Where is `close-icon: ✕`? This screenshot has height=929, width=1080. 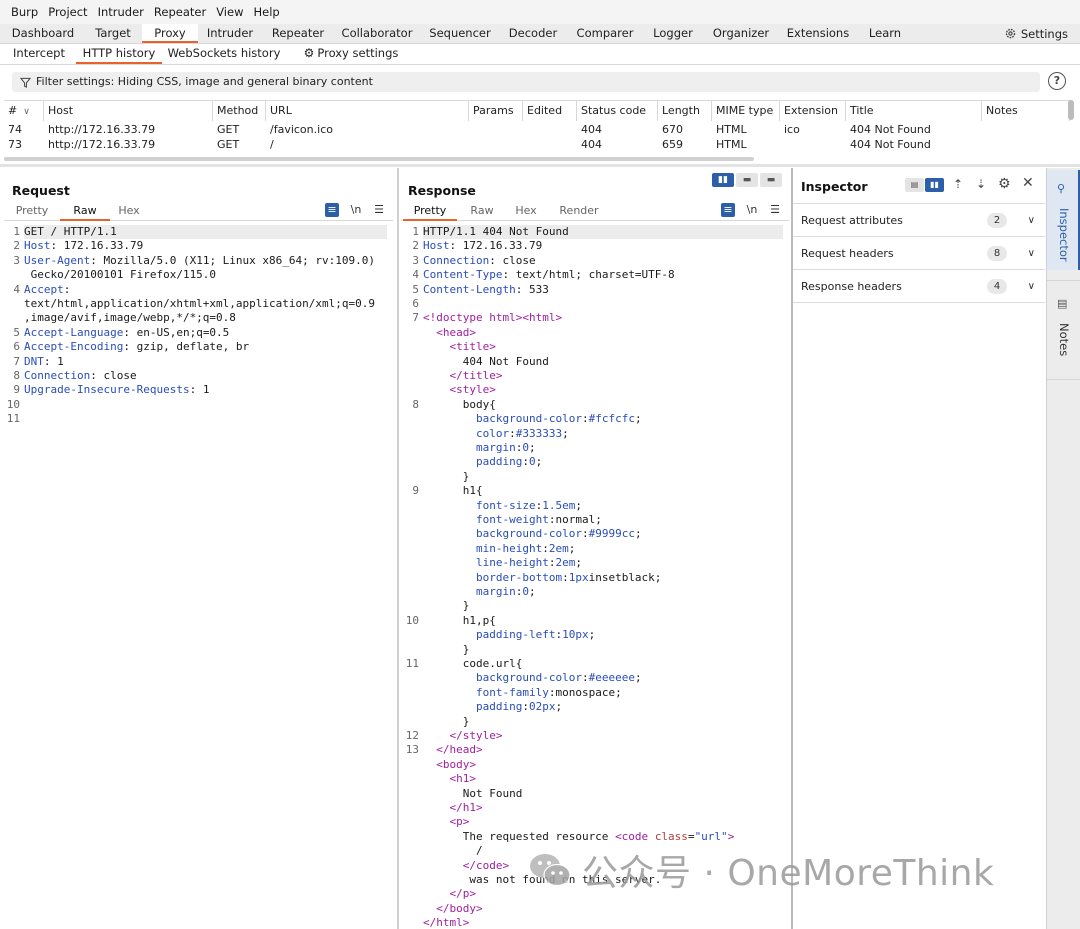
close-icon: ✕ is located at coordinates (1028, 183).